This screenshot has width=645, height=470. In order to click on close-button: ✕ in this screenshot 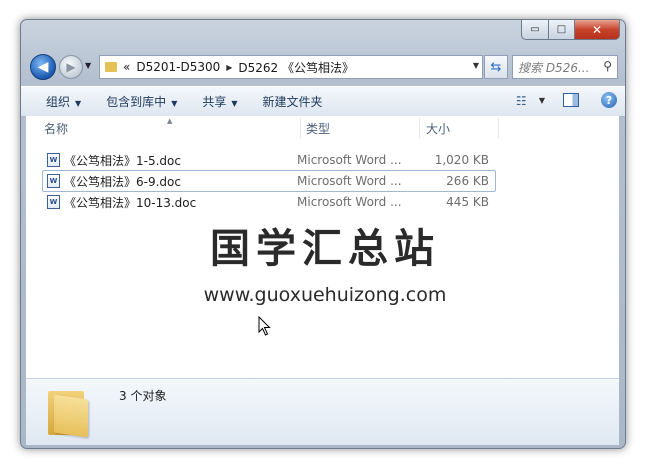, I will do `click(597, 30)`.